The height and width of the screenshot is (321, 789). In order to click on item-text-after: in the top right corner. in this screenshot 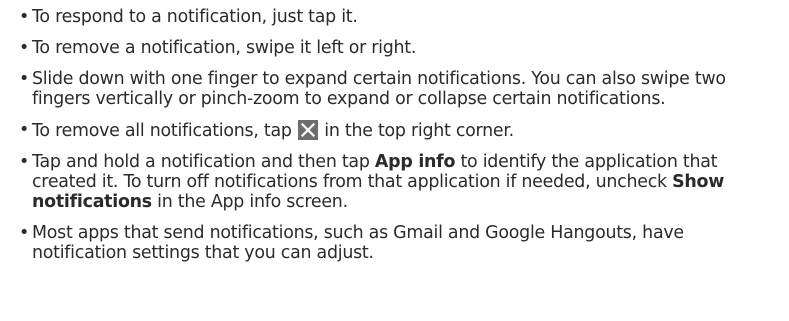, I will do `click(416, 131)`.